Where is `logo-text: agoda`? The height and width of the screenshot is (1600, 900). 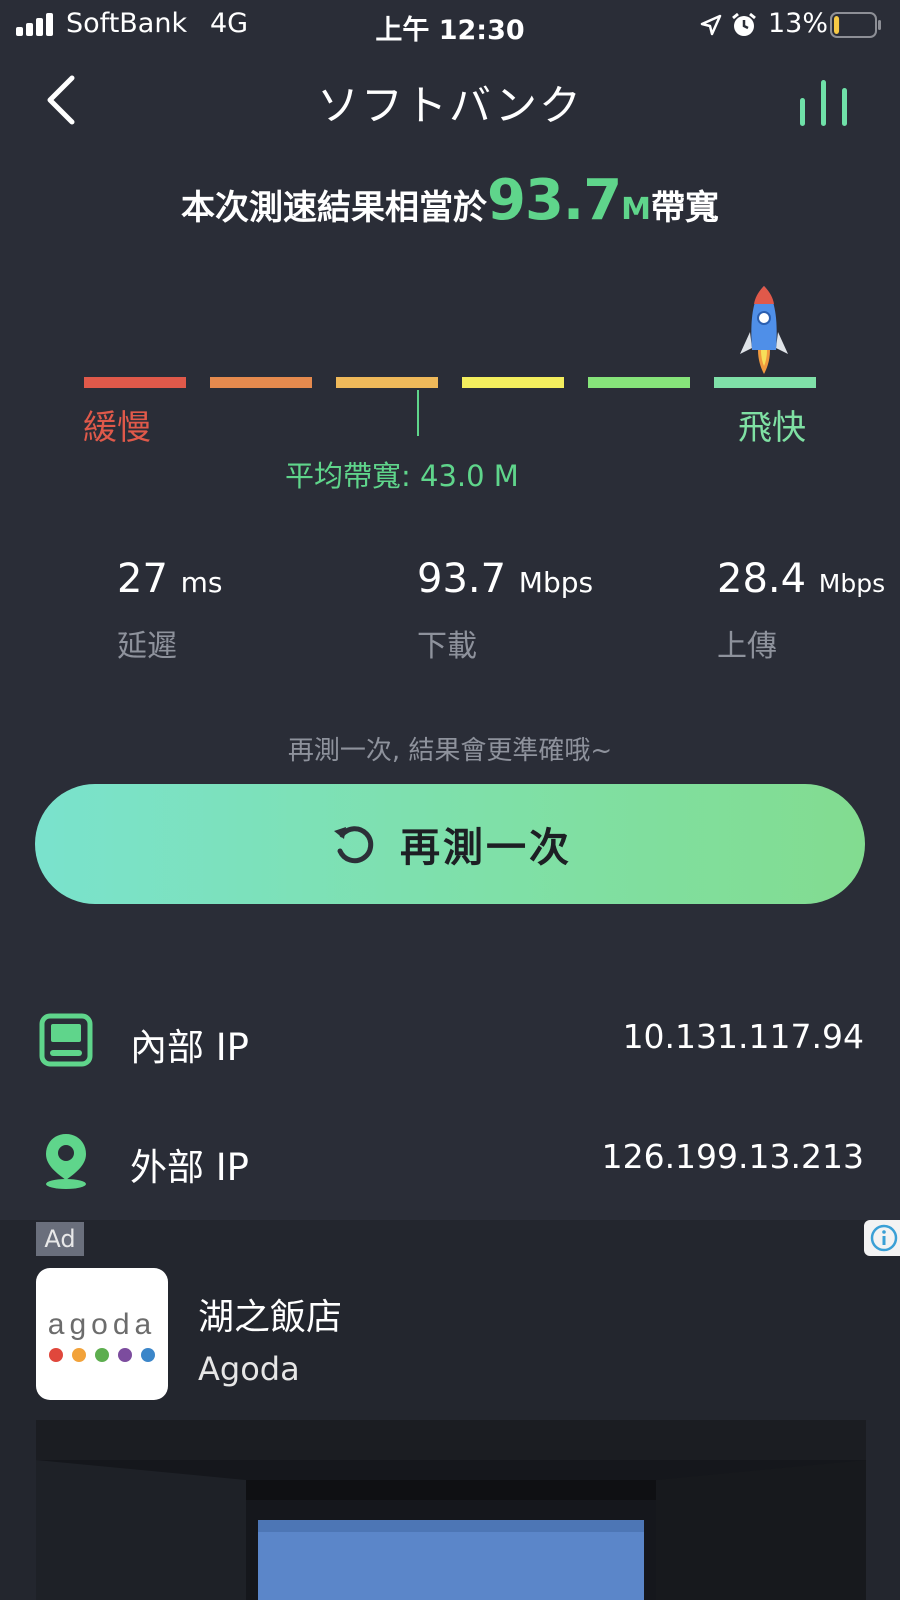 logo-text: agoda is located at coordinates (102, 1324).